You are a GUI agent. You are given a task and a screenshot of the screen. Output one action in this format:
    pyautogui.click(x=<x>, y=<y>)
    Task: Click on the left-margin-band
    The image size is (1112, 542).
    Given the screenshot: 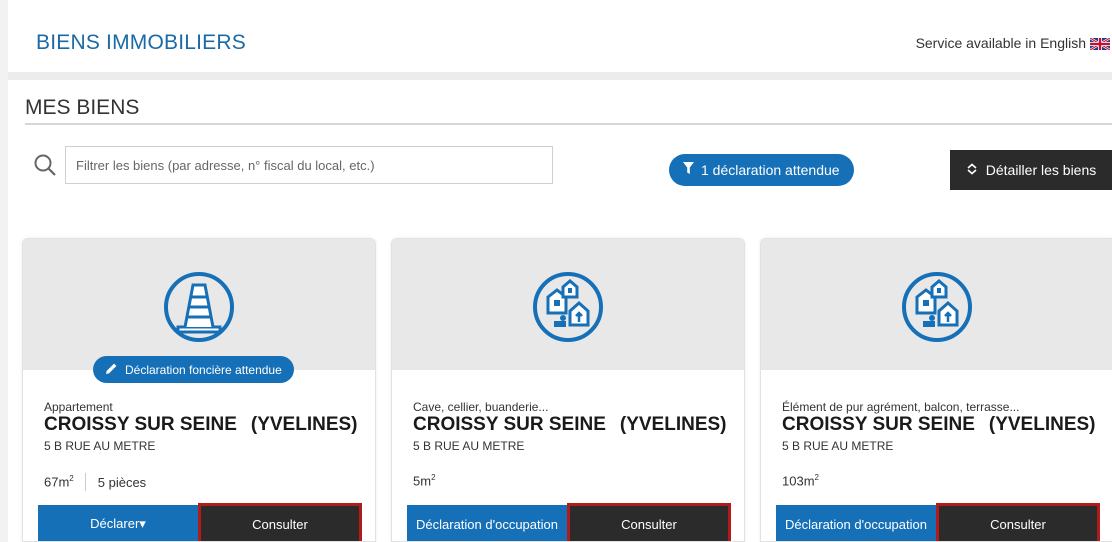 What is the action you would take?
    pyautogui.click(x=4, y=271)
    